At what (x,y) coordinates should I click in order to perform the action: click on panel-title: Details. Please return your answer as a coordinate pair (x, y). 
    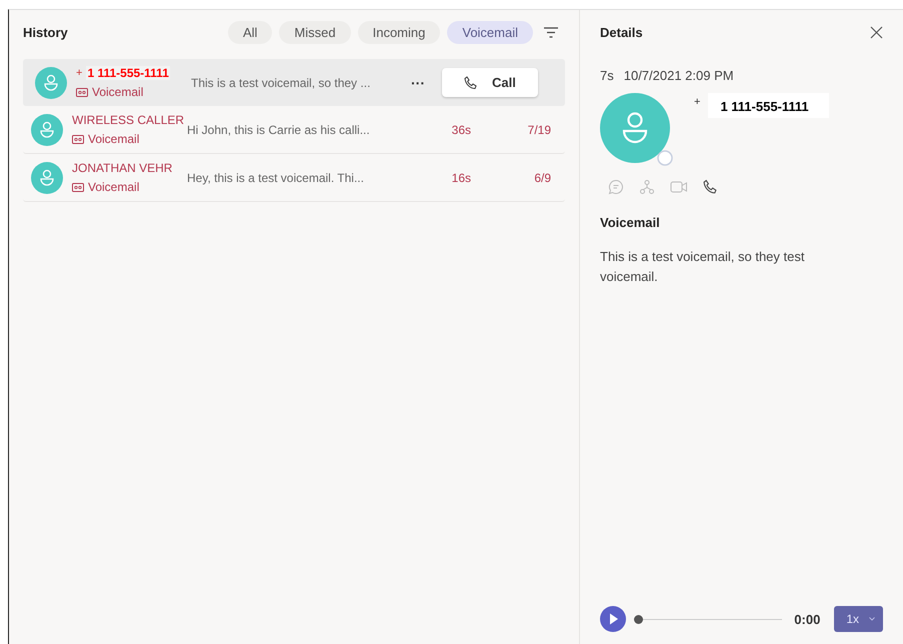
    Looking at the image, I should click on (621, 32).